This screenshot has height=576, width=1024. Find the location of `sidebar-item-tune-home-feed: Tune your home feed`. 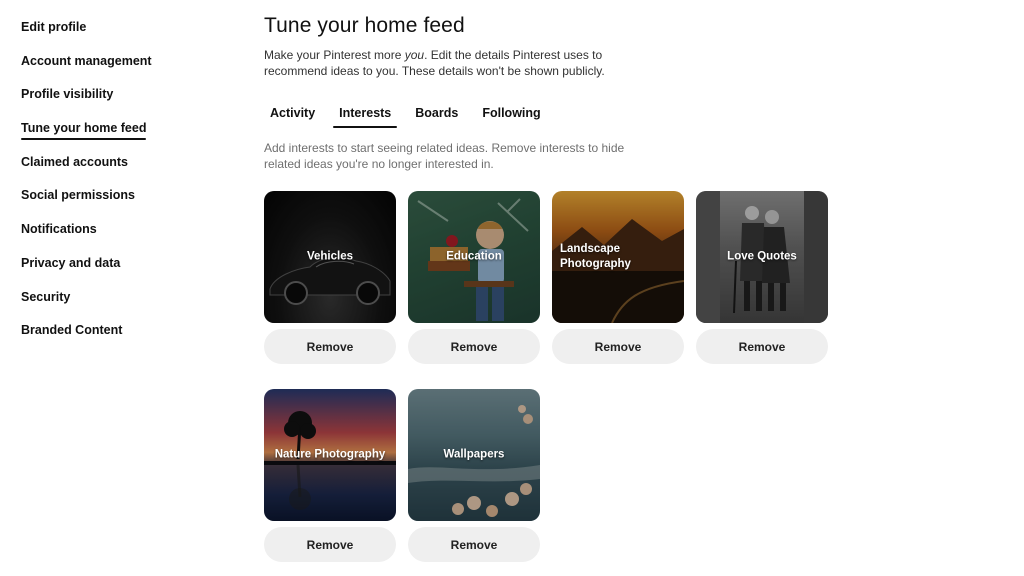

sidebar-item-tune-home-feed: Tune your home feed is located at coordinates (91, 135).